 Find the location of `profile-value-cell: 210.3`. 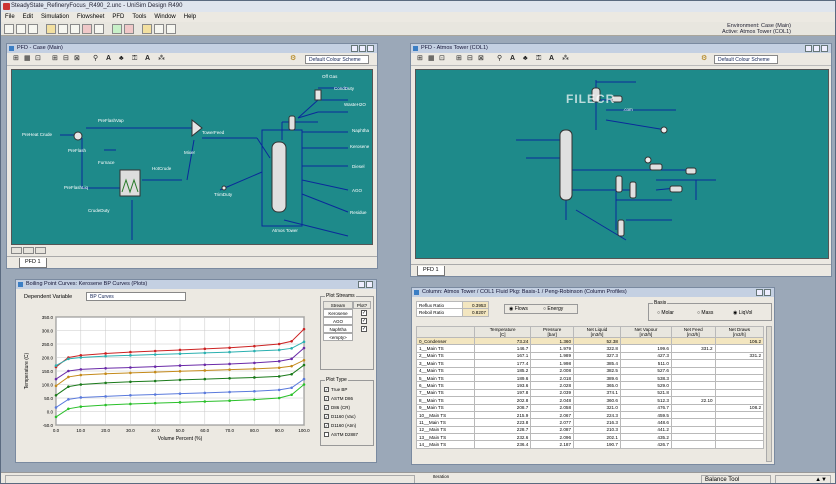

profile-value-cell: 210.3 is located at coordinates (597, 430).